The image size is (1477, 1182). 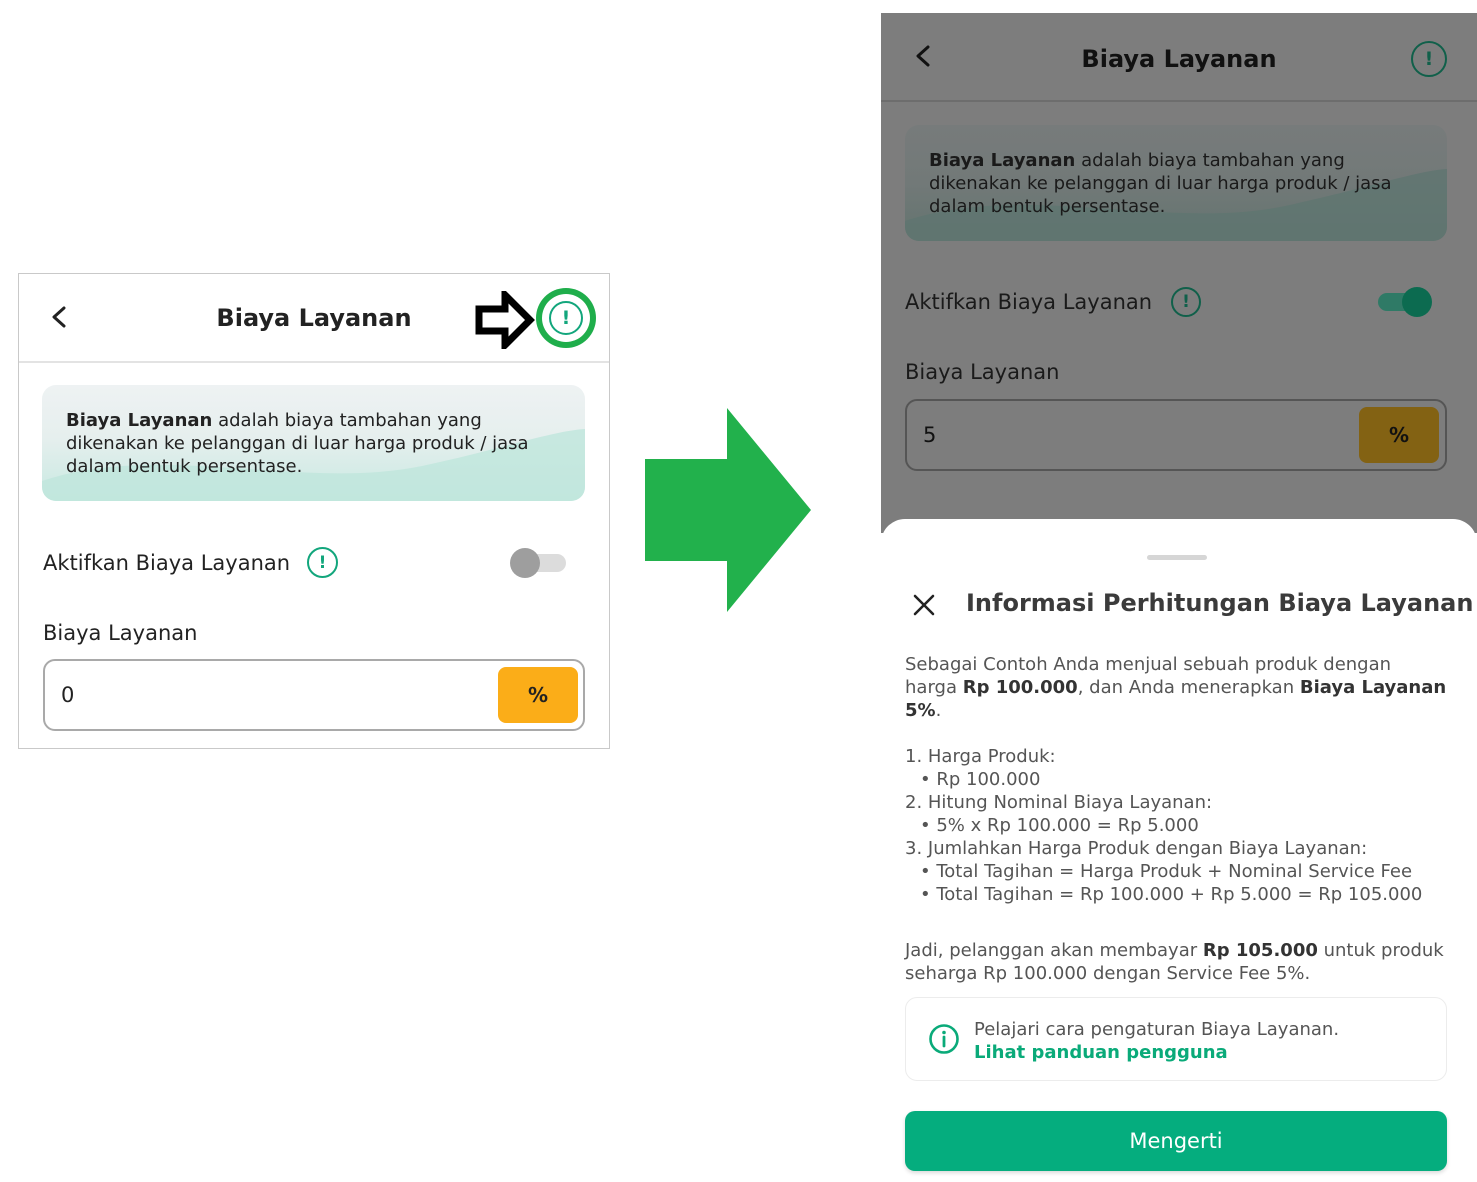 I want to click on intro-price: Rp 100.000, so click(x=1020, y=687).